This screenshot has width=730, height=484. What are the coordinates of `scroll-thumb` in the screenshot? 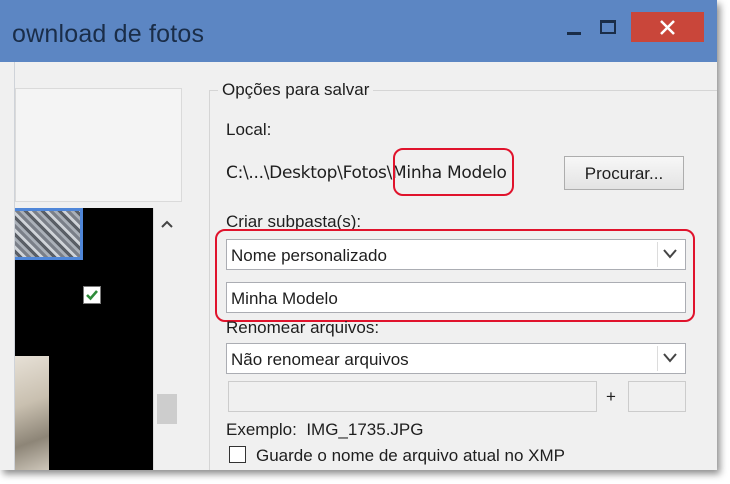 It's located at (167, 409).